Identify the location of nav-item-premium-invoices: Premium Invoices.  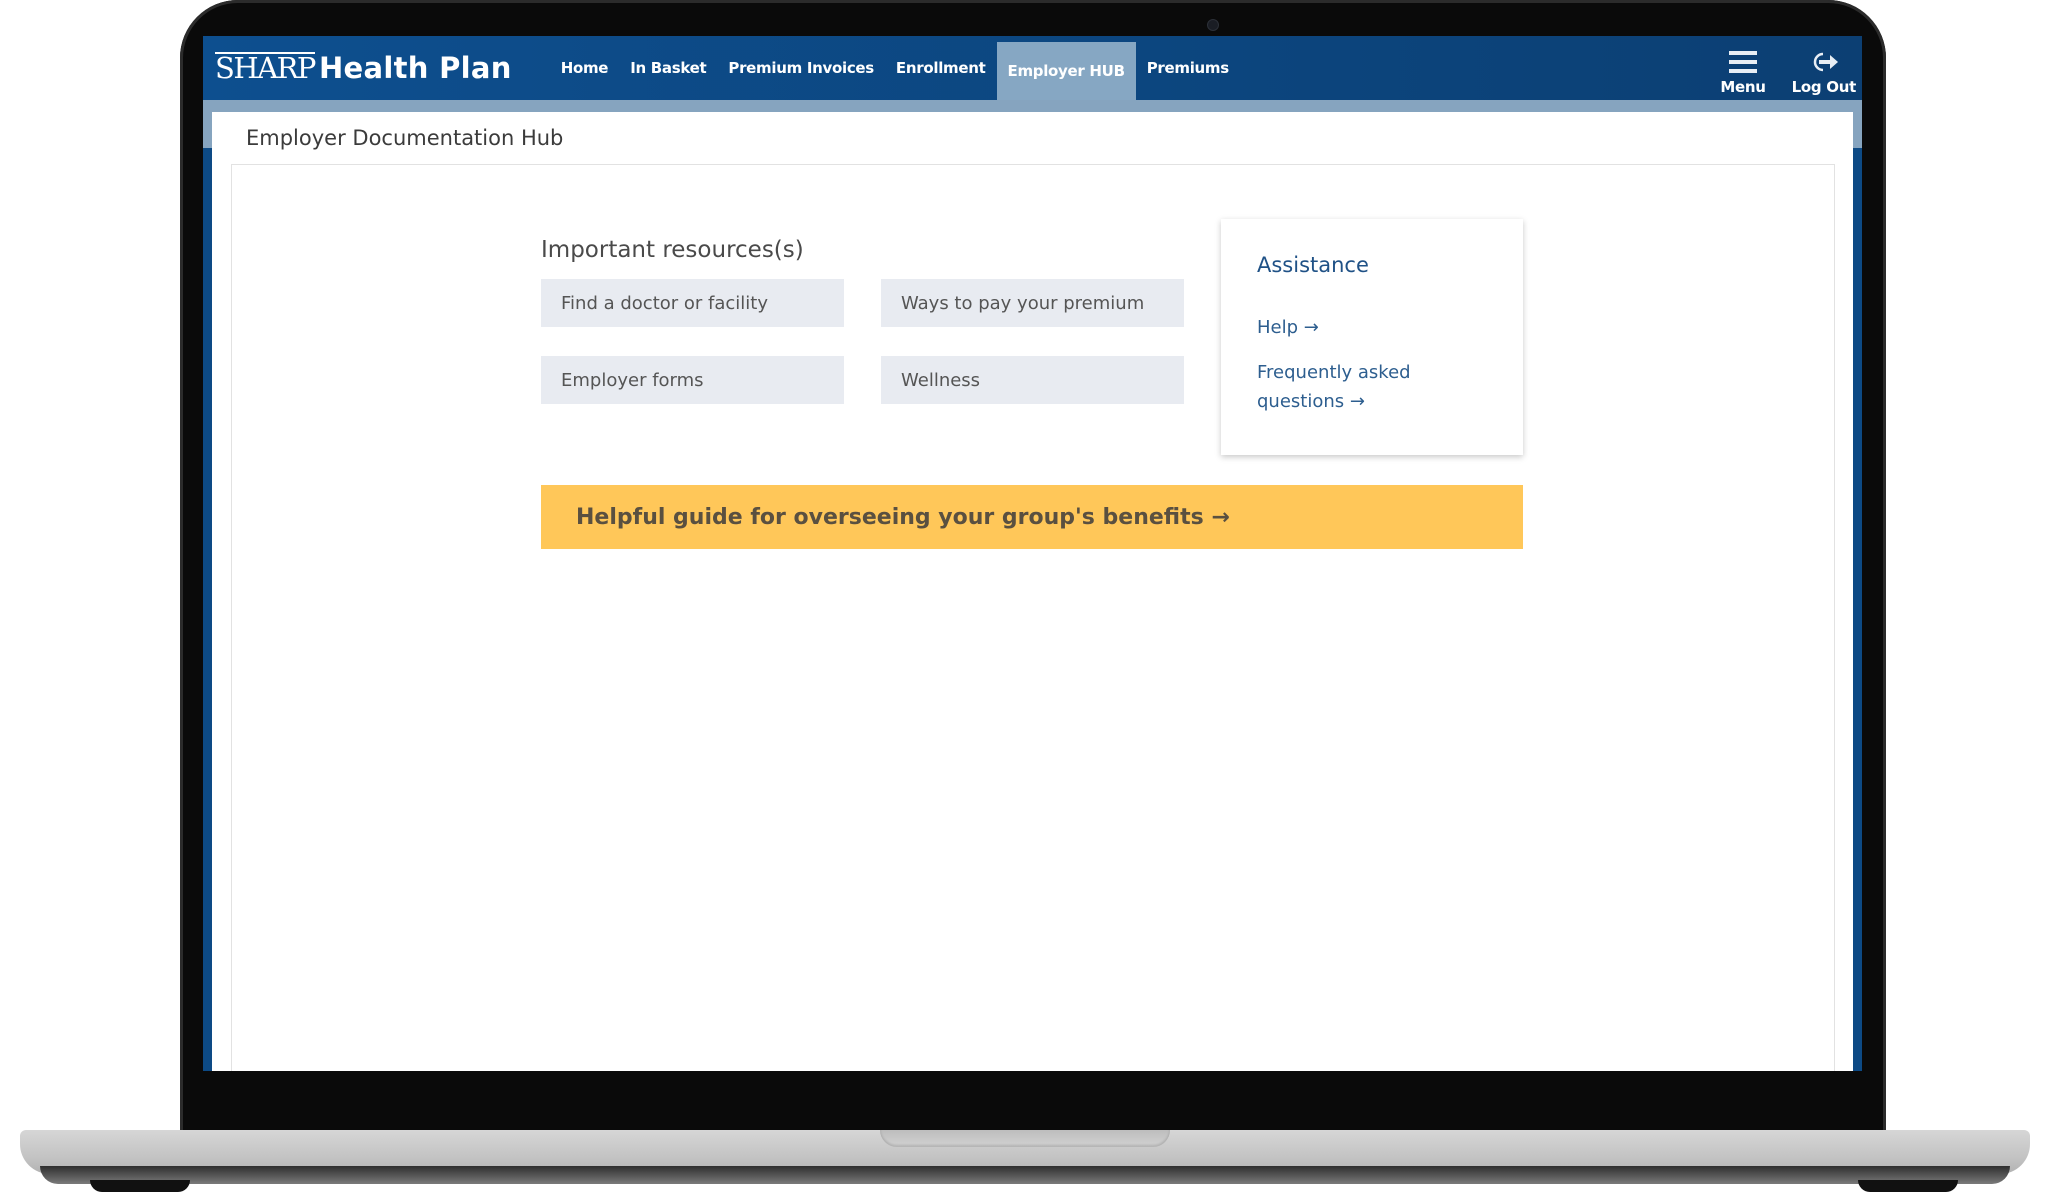
(801, 68).